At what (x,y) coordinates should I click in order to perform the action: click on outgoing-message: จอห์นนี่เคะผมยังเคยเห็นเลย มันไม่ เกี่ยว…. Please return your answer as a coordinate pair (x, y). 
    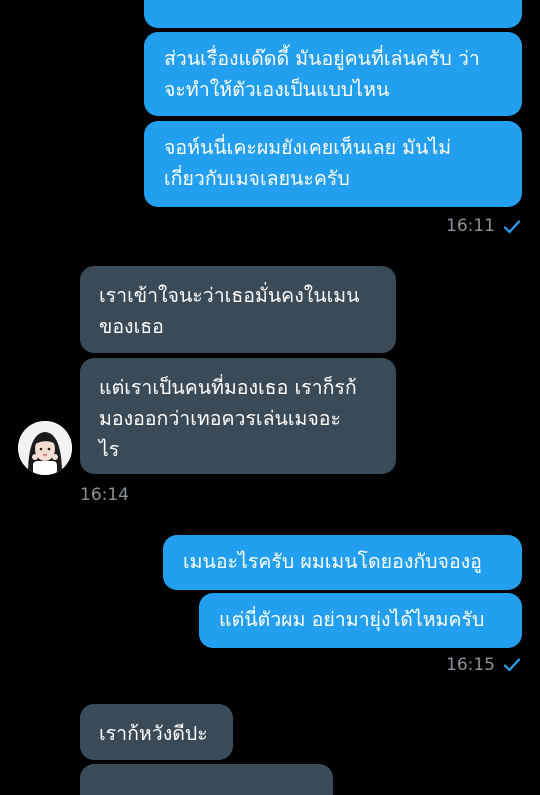
    Looking at the image, I should click on (333, 164).